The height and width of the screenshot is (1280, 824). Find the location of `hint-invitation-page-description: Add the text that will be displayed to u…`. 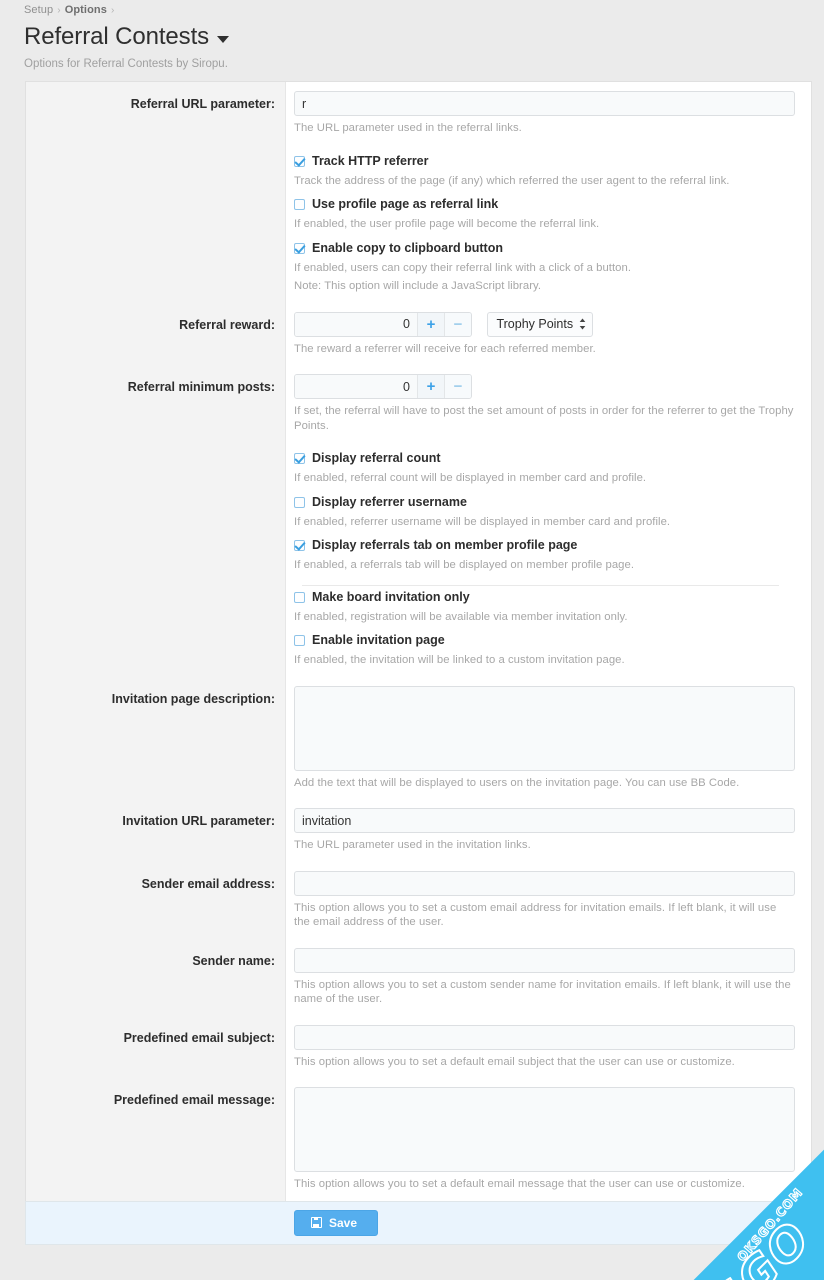

hint-invitation-page-description: Add the text that will be displayed to u… is located at coordinates (517, 782).